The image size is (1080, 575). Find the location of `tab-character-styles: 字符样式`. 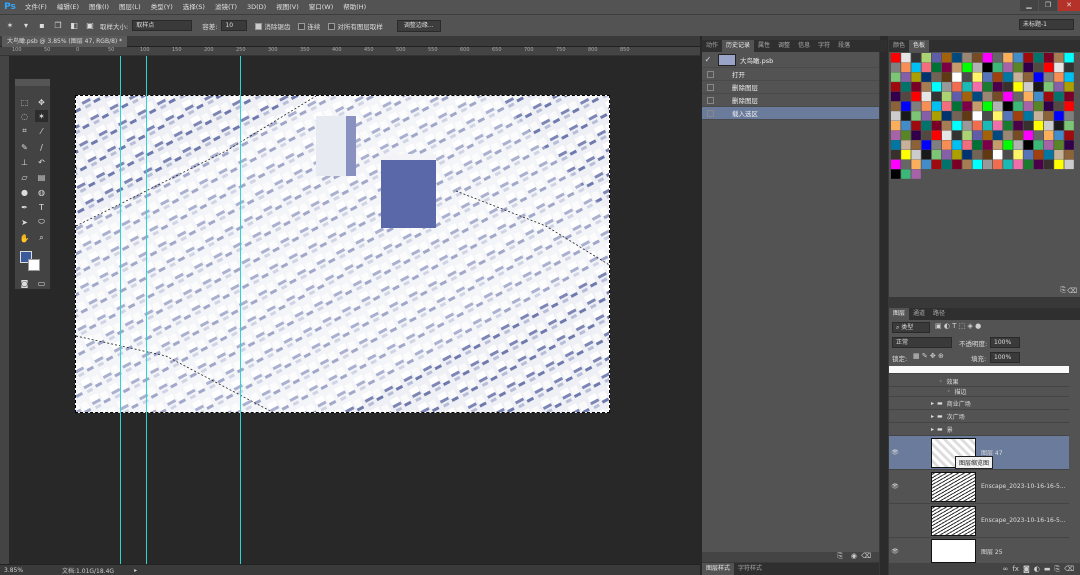

tab-character-styles: 字符样式 is located at coordinates (750, 569).